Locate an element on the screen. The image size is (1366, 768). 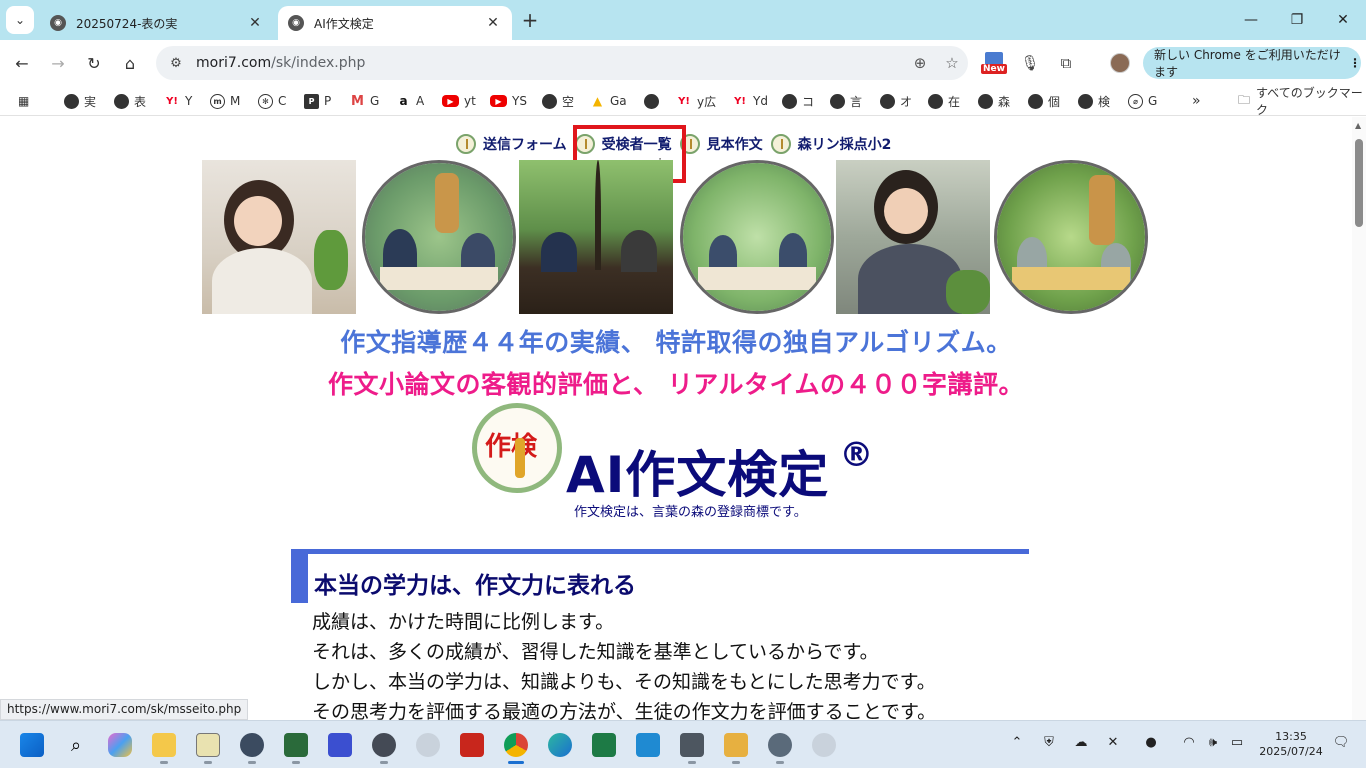
excel-icon is located at coordinates (604, 745).